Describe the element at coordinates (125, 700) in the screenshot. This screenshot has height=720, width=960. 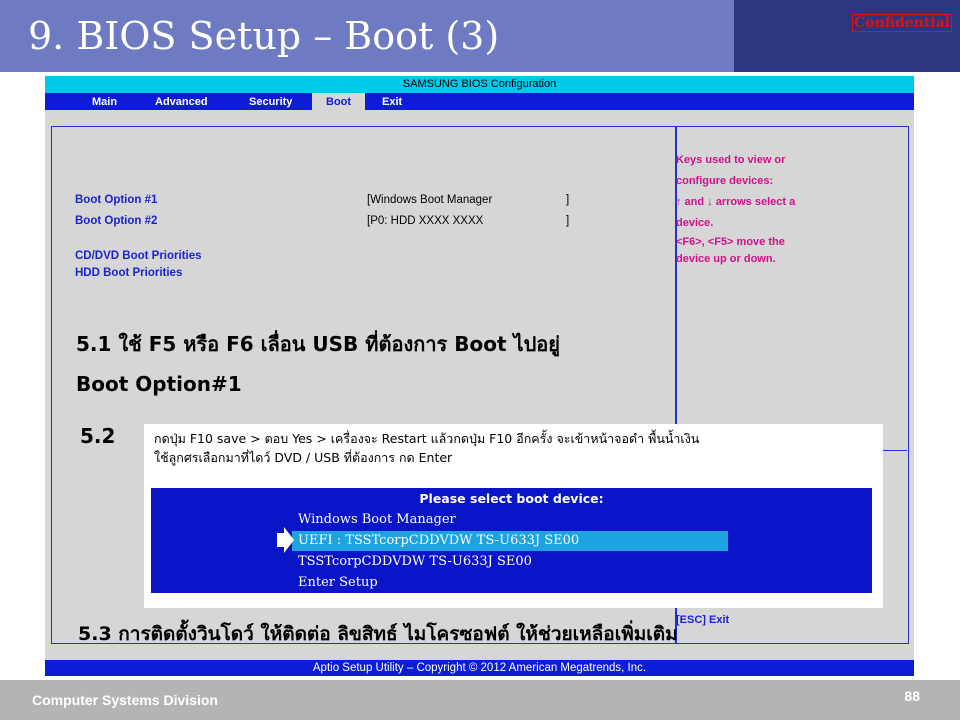
I see `division-label: Computer Systems Division` at that location.